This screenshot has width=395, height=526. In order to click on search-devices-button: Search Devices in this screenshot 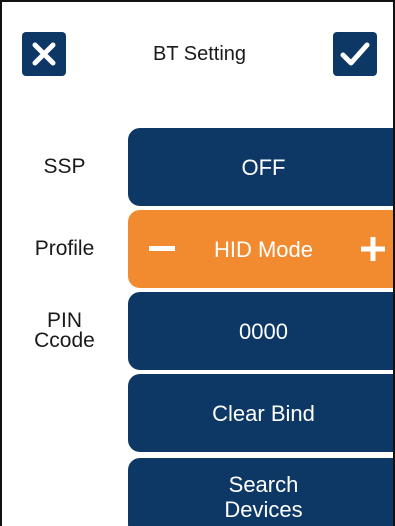, I will do `click(260, 492)`.